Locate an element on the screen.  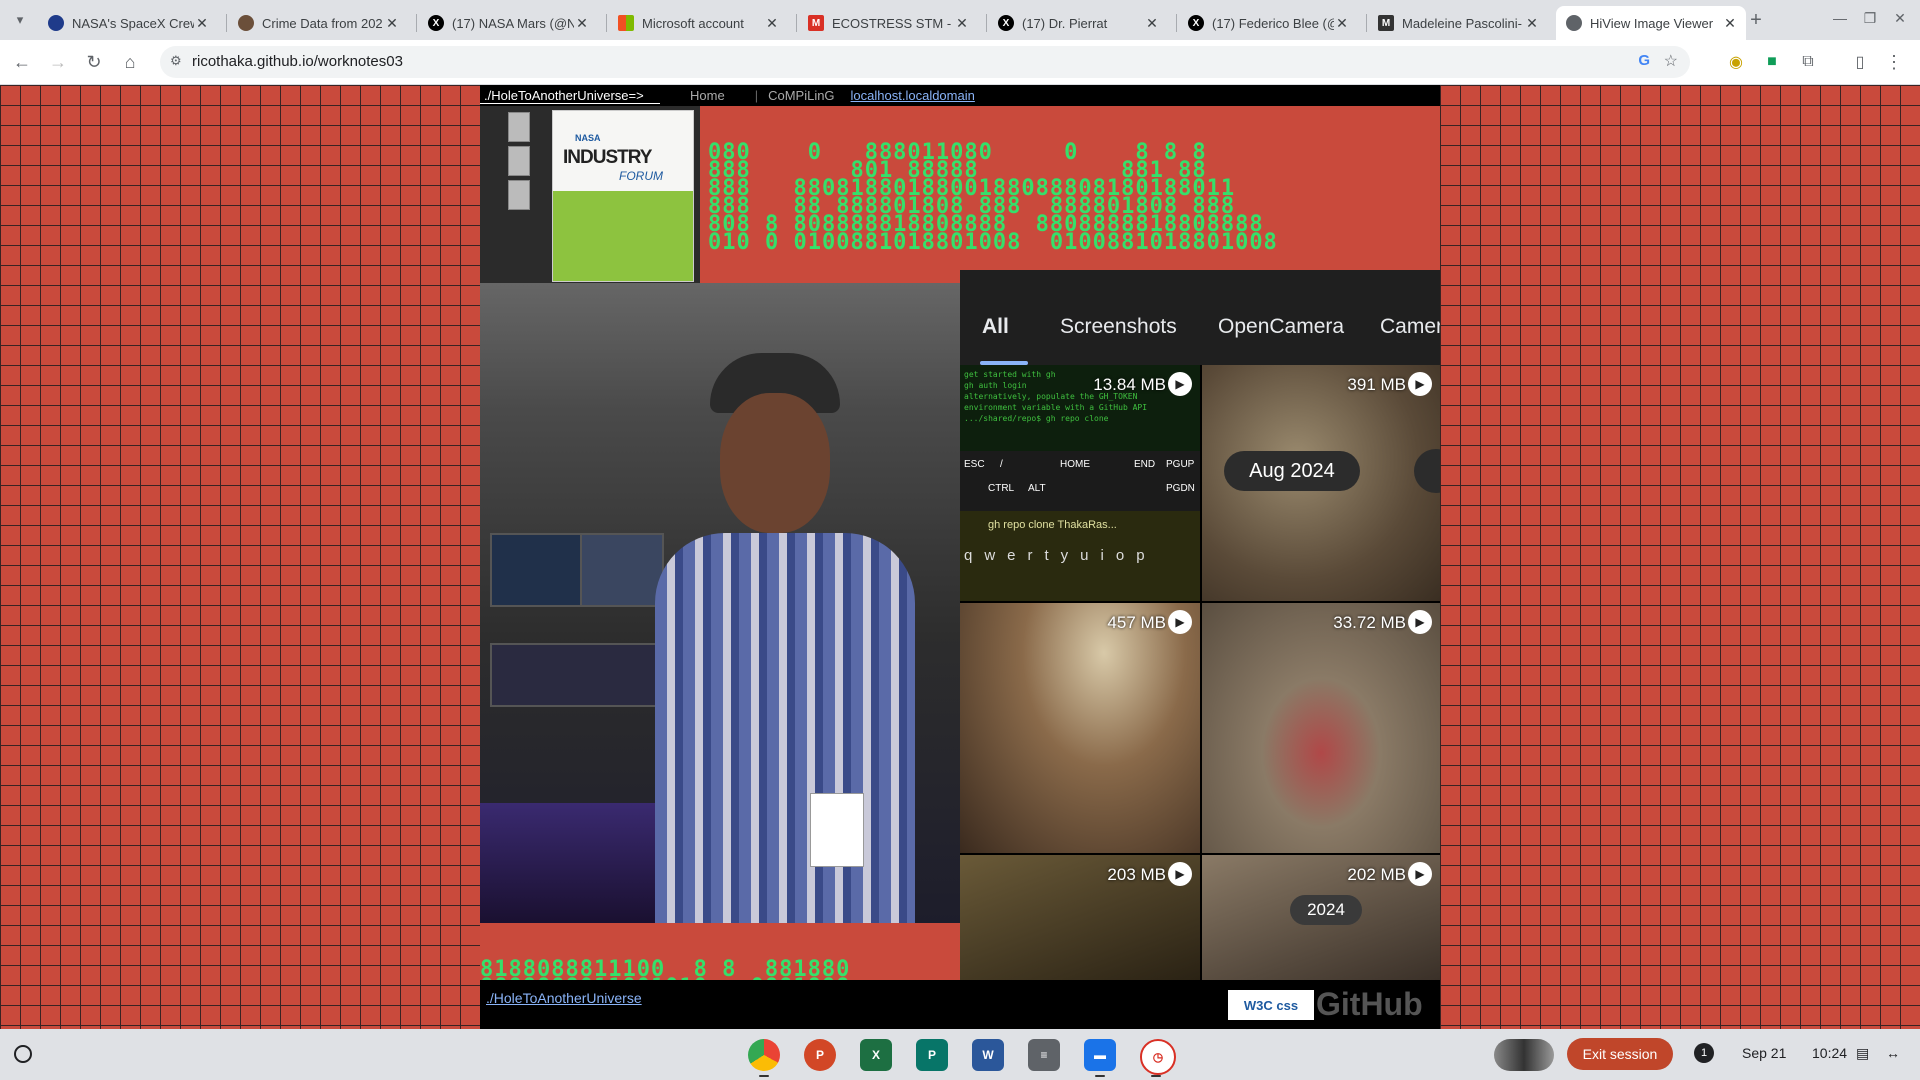
media-thumbnail: 33.72 MB ▶ is located at coordinates (1321, 728).